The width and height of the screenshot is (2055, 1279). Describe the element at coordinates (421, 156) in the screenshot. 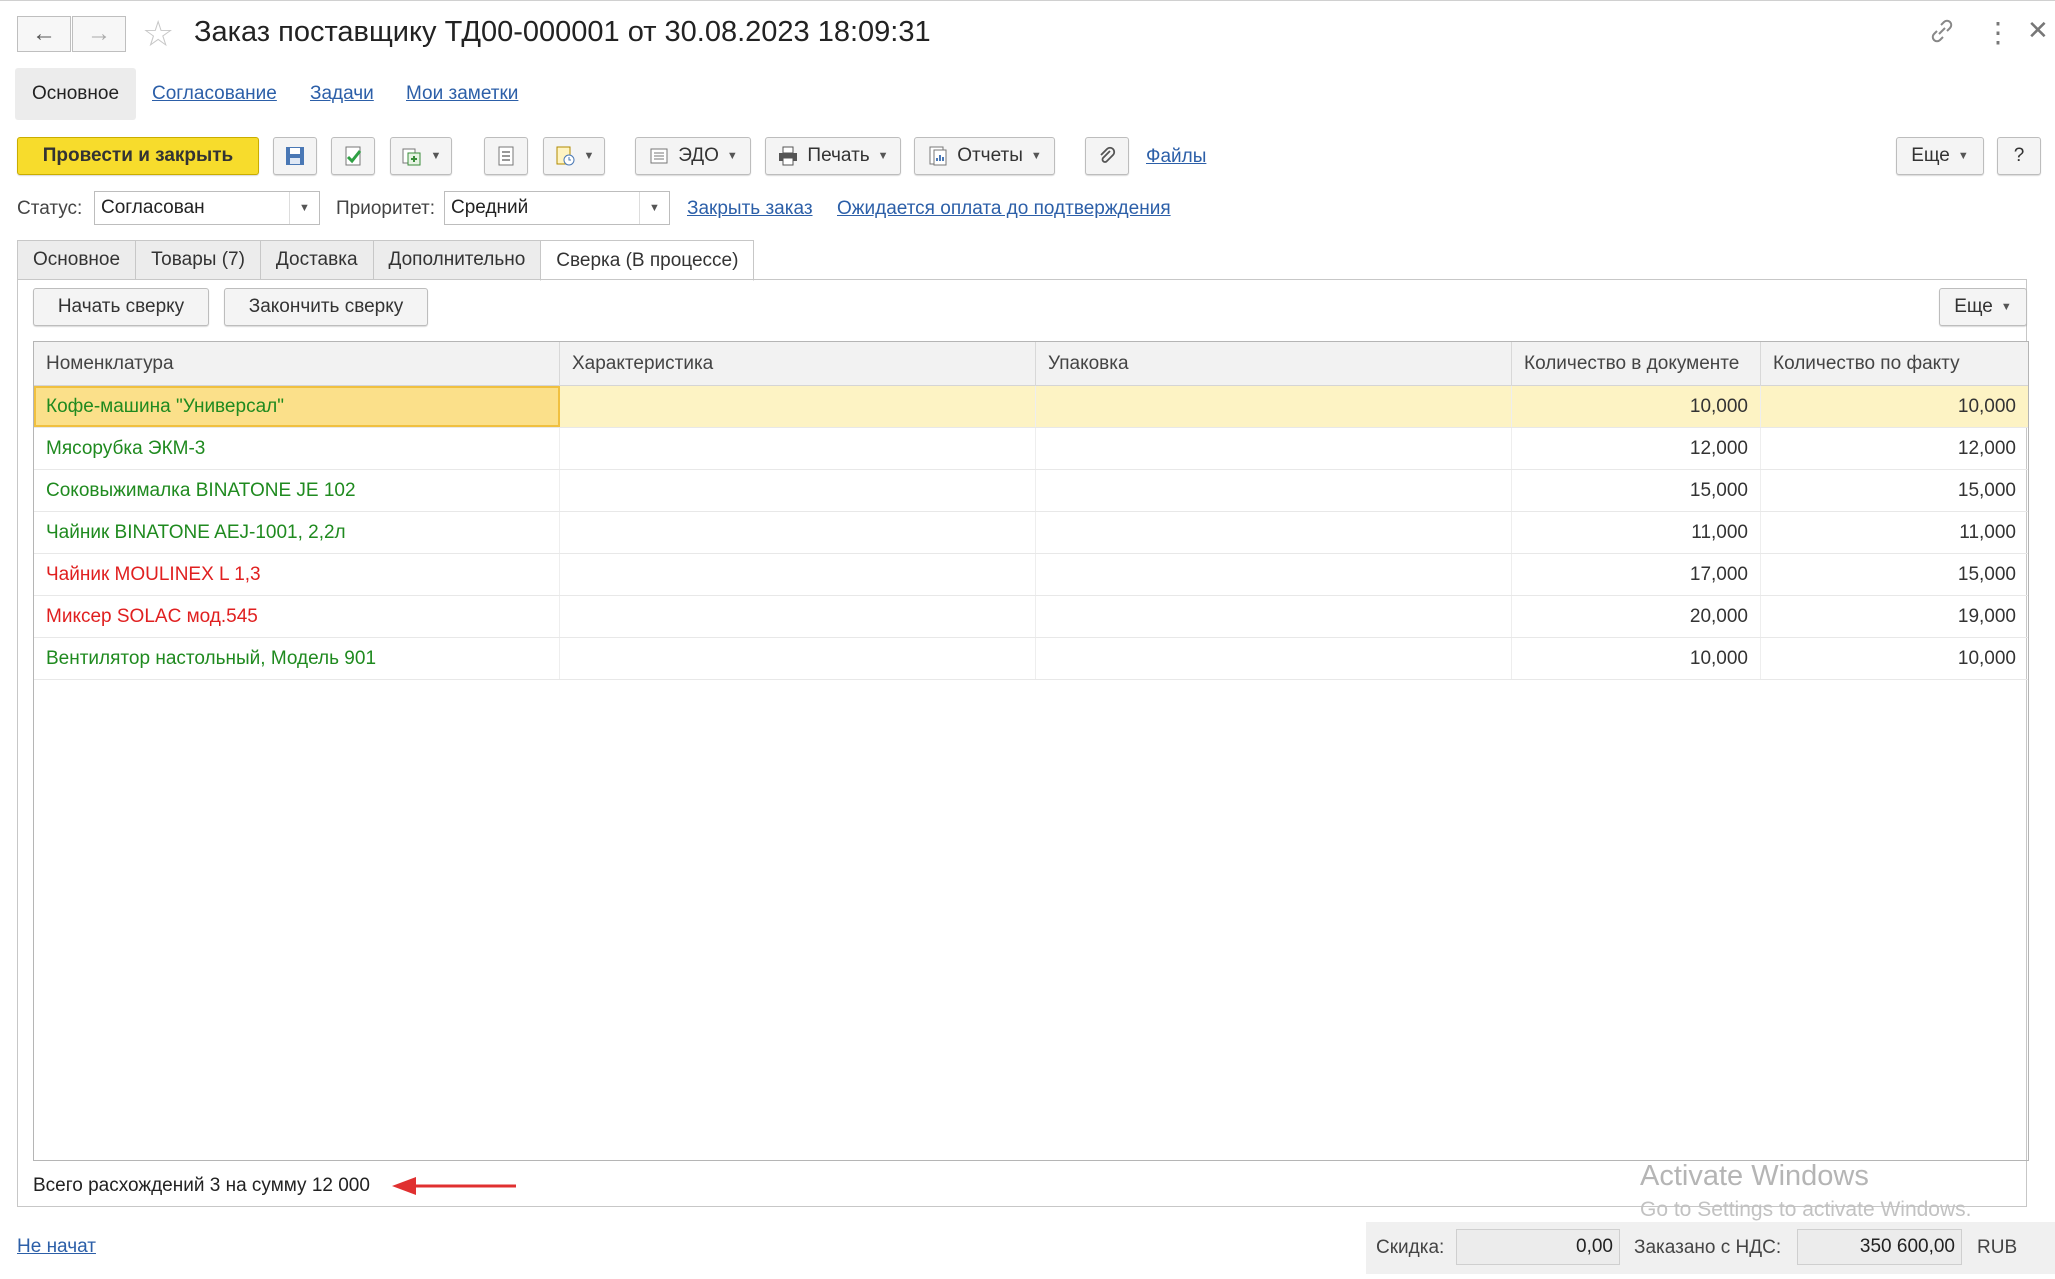

I see `create-based-on-button: ▼` at that location.